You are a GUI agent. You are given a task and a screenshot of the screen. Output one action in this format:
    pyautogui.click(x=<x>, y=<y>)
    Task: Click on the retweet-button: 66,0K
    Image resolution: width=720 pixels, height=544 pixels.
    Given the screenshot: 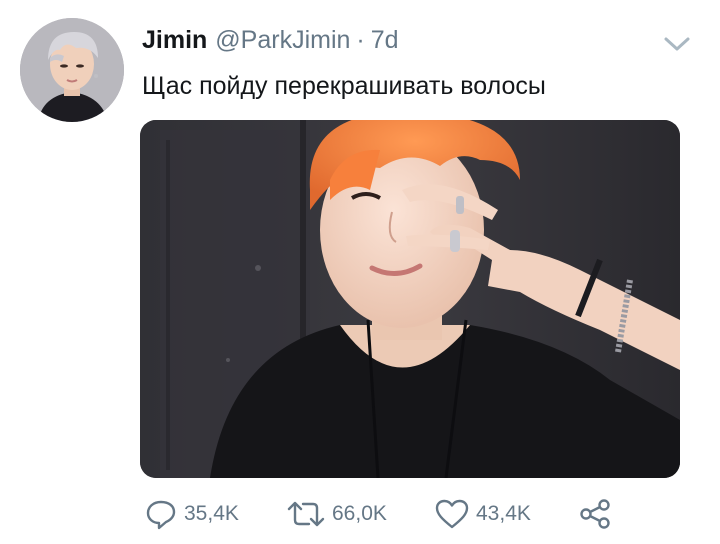 What is the action you would take?
    pyautogui.click(x=336, y=514)
    